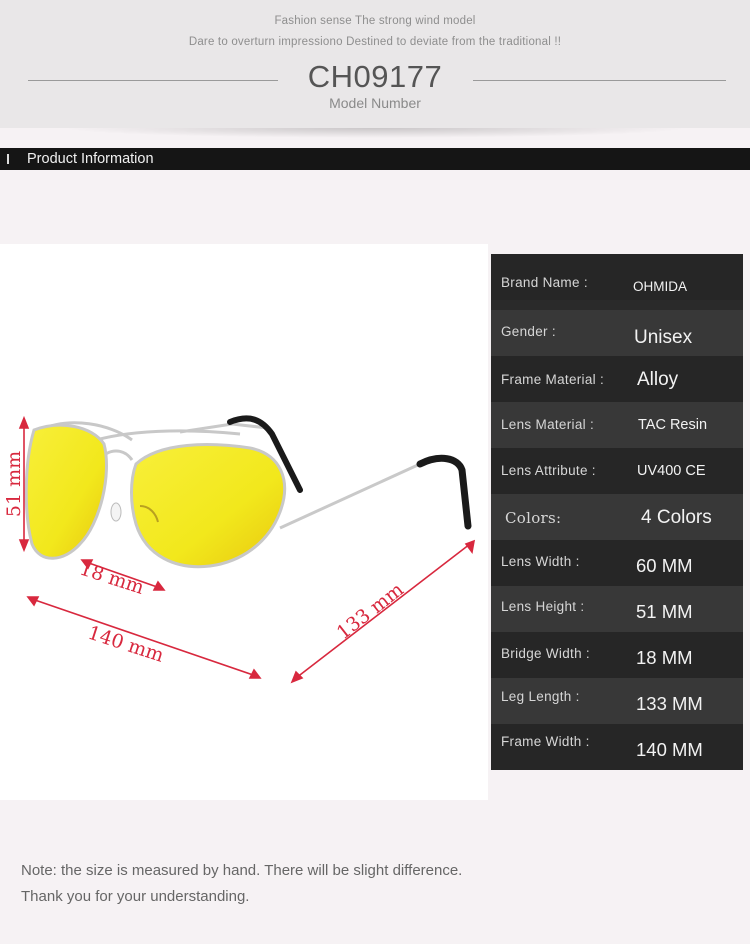  Describe the element at coordinates (14, 484) in the screenshot. I see `height-dimension-label: 51 mm` at that location.